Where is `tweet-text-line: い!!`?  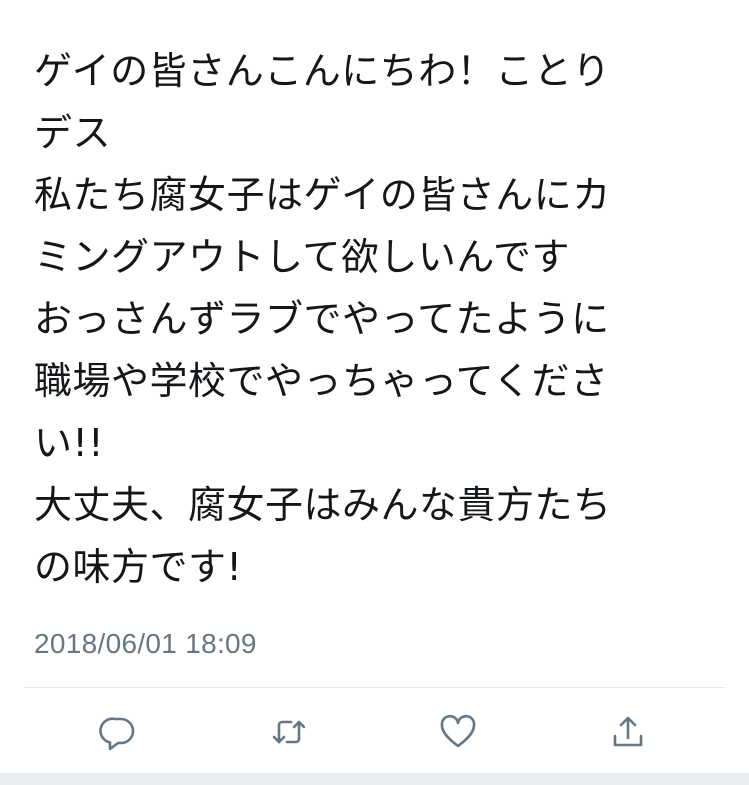
tweet-text-line: い!! is located at coordinates (69, 443).